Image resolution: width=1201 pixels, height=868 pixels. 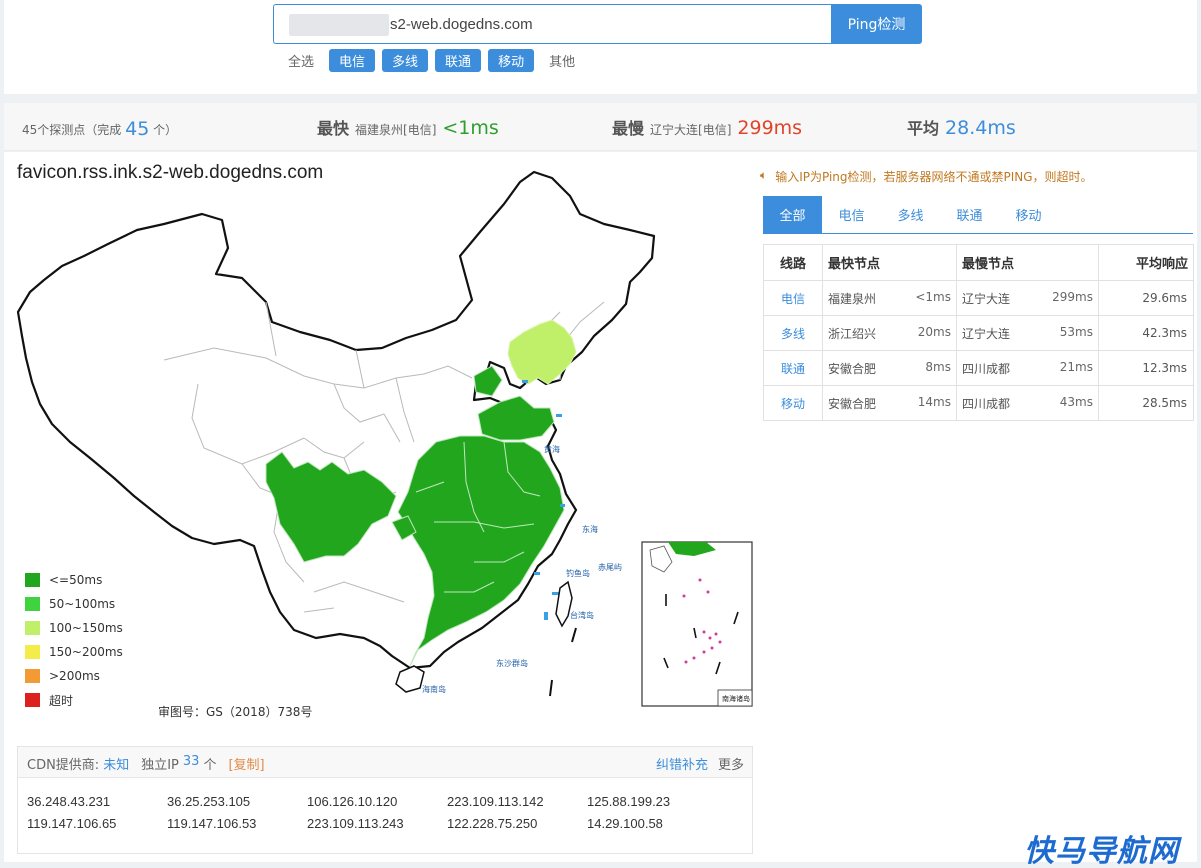 What do you see at coordinates (552, 24) in the screenshot?
I see `host-input: s2-web.dogedns.com` at bounding box center [552, 24].